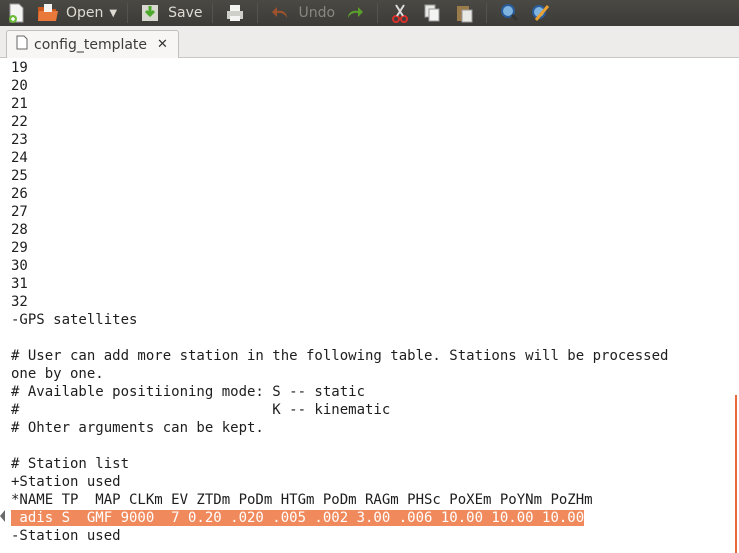  I want to click on save-icon, so click(150, 13).